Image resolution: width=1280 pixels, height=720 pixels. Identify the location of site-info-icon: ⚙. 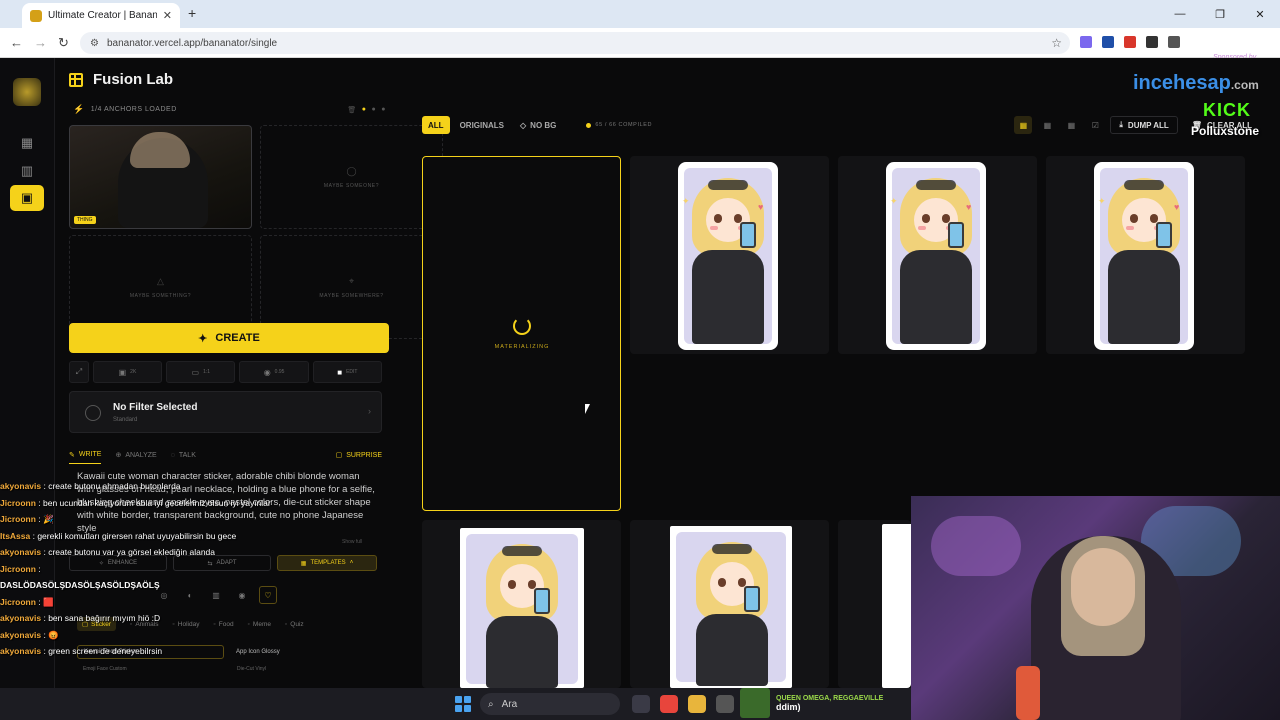
(94, 43).